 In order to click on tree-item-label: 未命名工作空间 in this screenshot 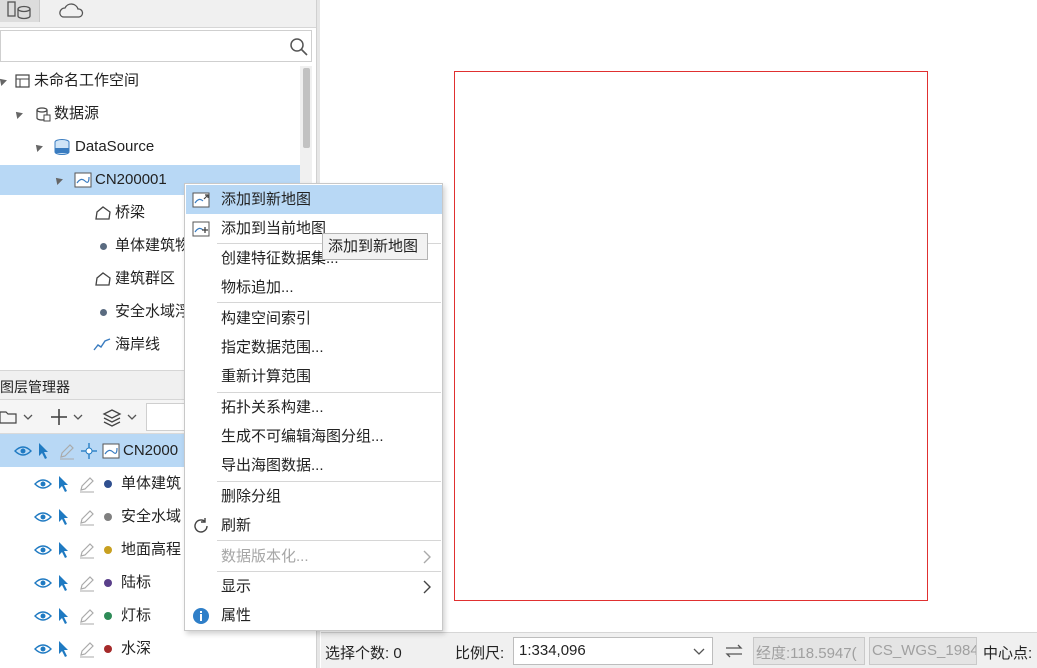, I will do `click(87, 80)`.